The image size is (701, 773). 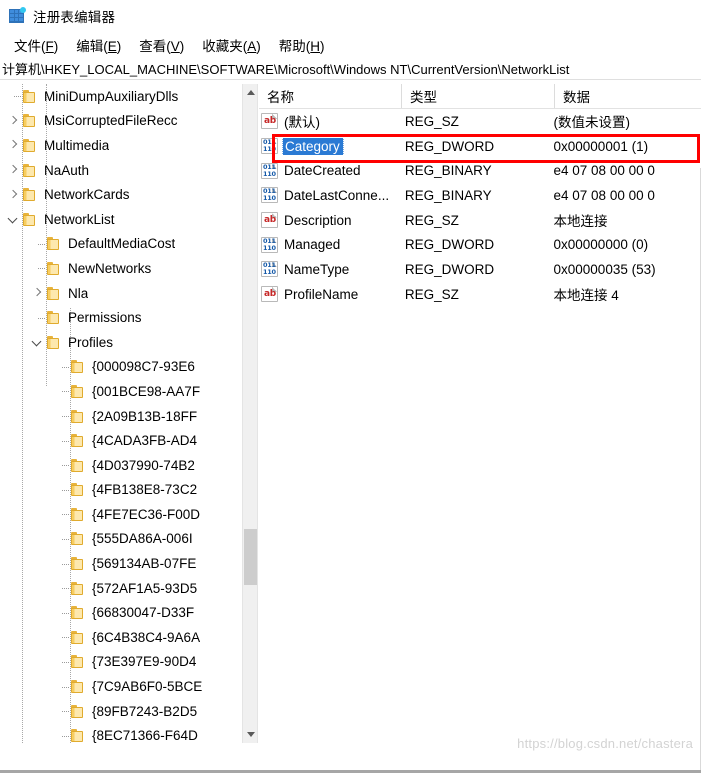 I want to click on tree-item: {73E397E9-90D4, so click(x=121, y=662).